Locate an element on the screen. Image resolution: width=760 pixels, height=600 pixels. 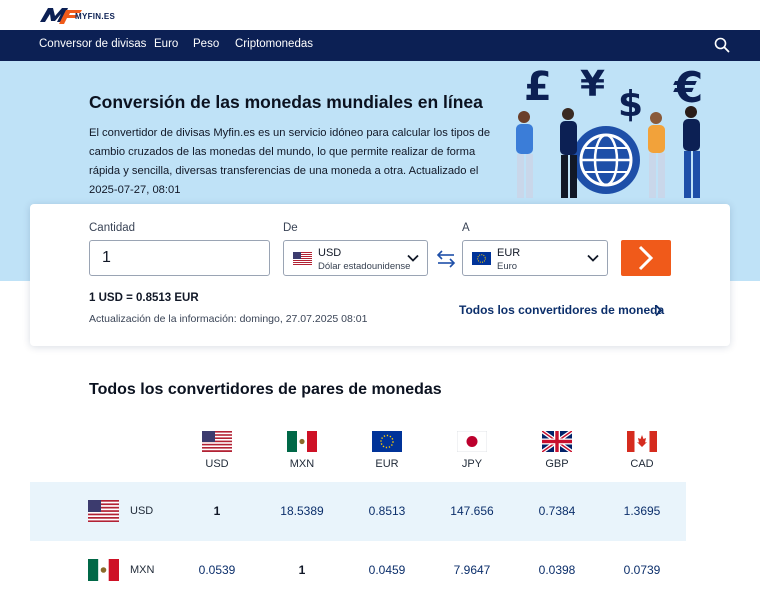
from-currency-select: USD Dólar estadounidense is located at coordinates (355, 258).